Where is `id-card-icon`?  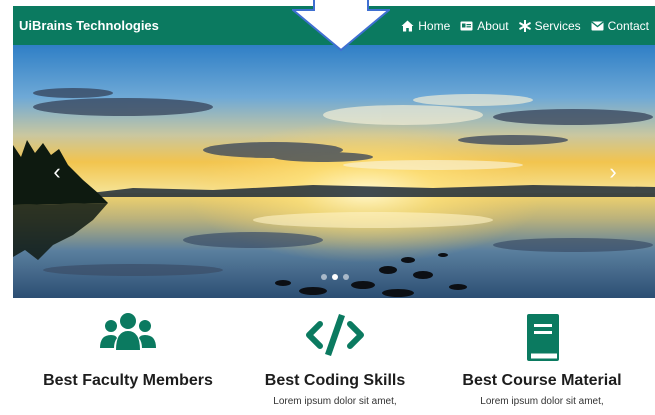 id-card-icon is located at coordinates (466, 26).